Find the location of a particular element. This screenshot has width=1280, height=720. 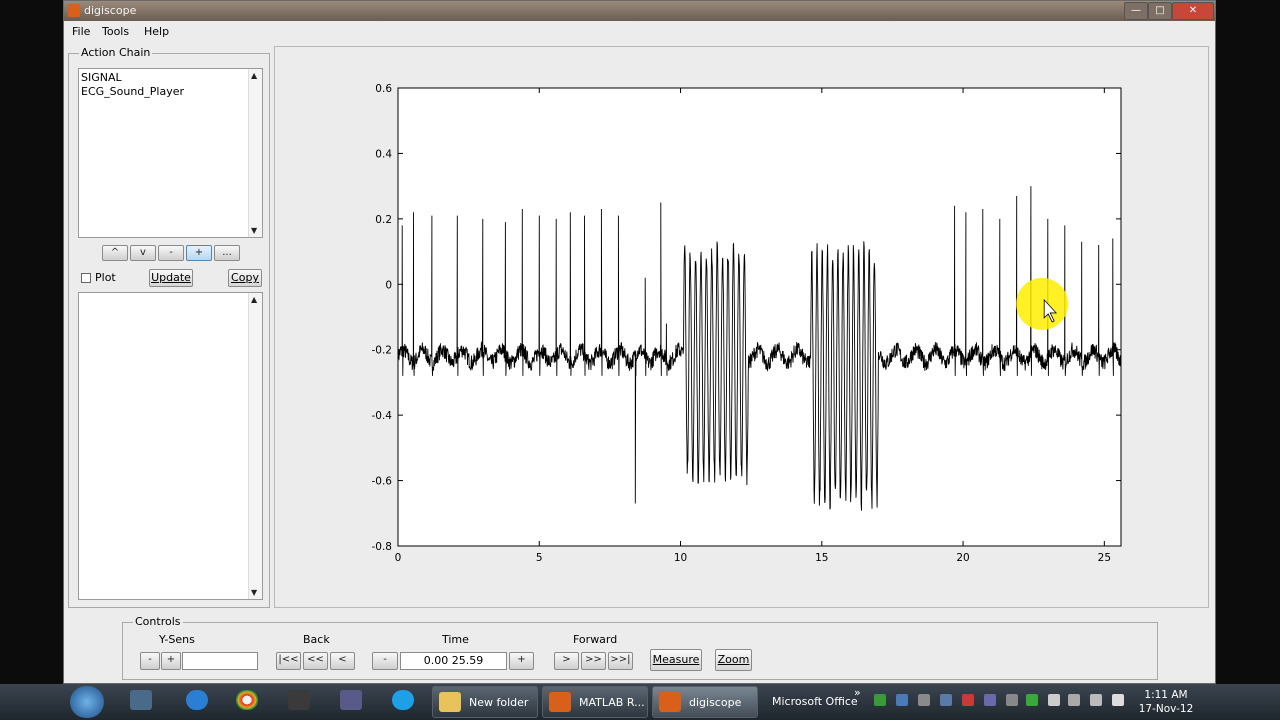

back-label: Back is located at coordinates (316, 639).